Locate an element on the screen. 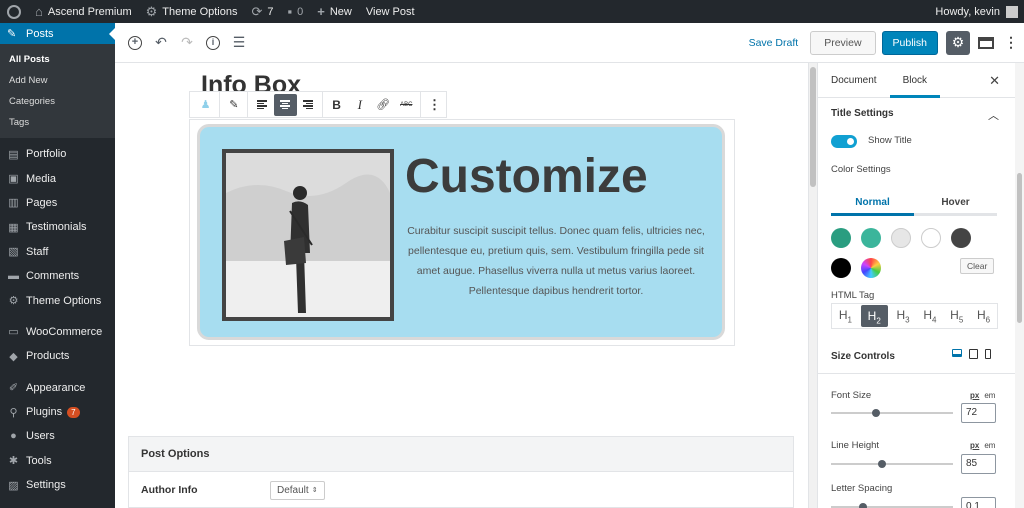 The image size is (1024, 508). add-block-button: + is located at coordinates (135, 43).